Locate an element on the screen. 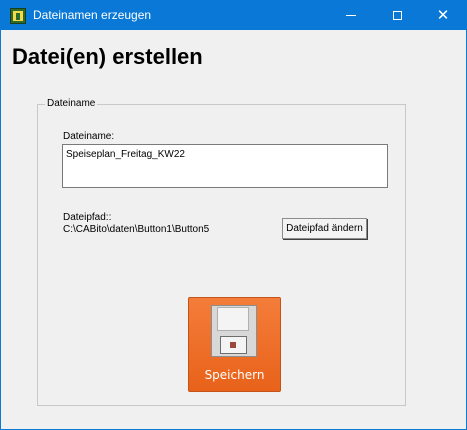  minimize-icon is located at coordinates (351, 15).